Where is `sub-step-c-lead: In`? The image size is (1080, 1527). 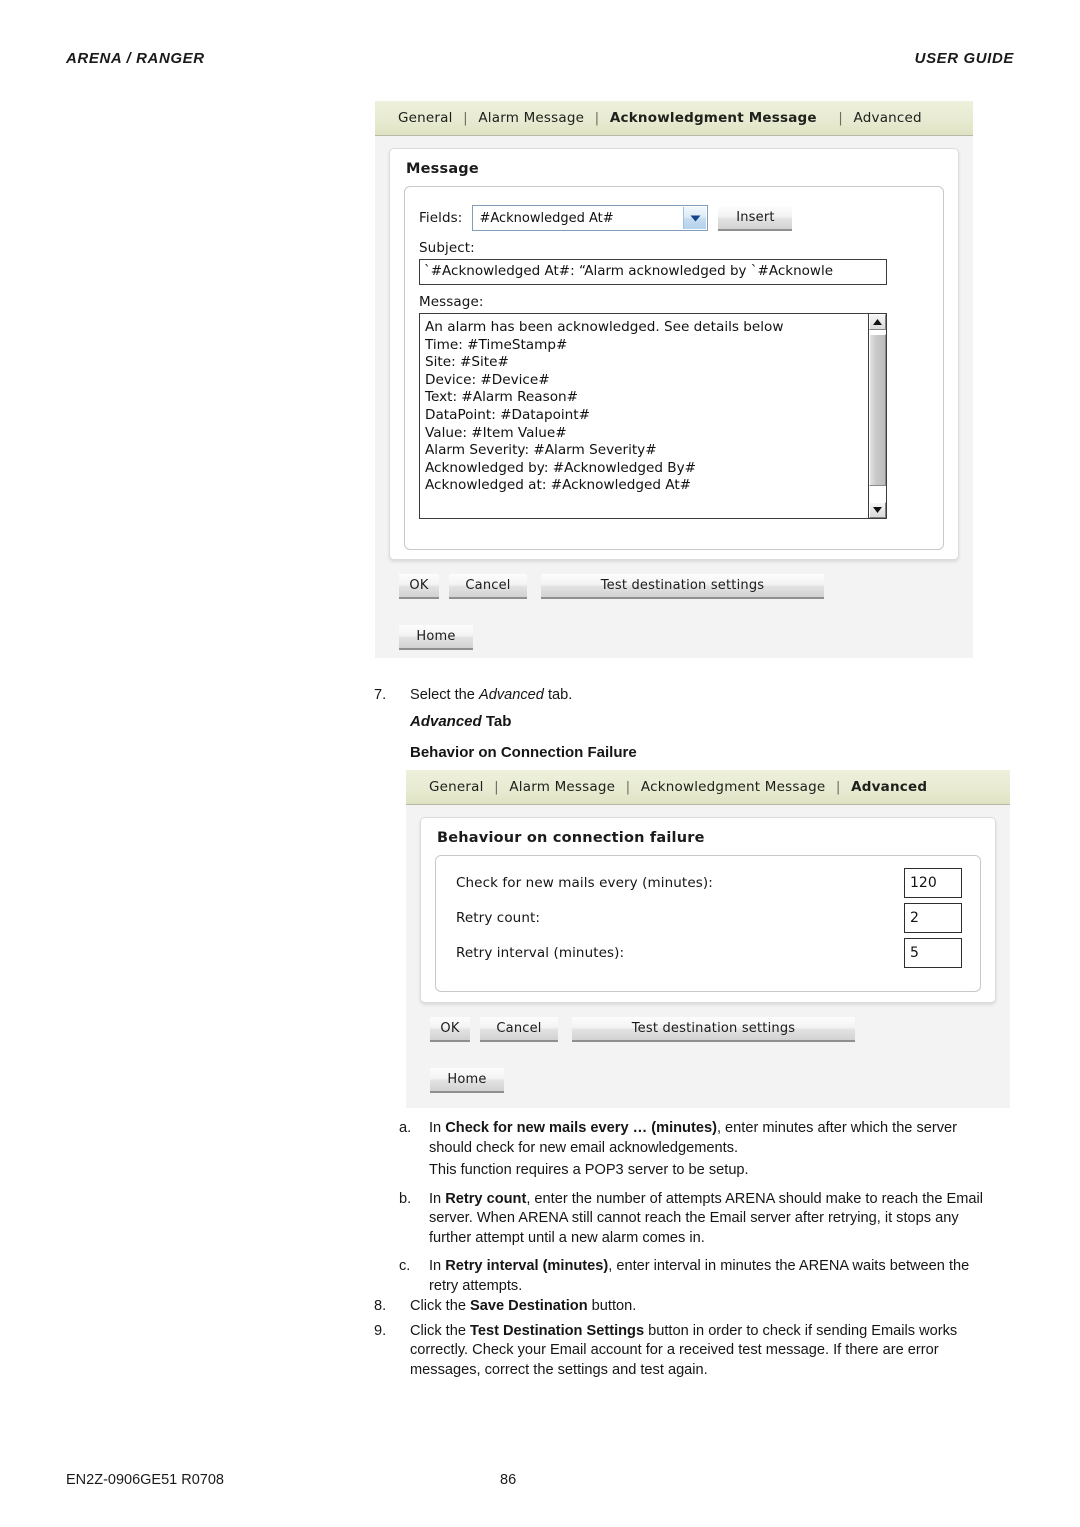 sub-step-c-lead: In is located at coordinates (437, 1266).